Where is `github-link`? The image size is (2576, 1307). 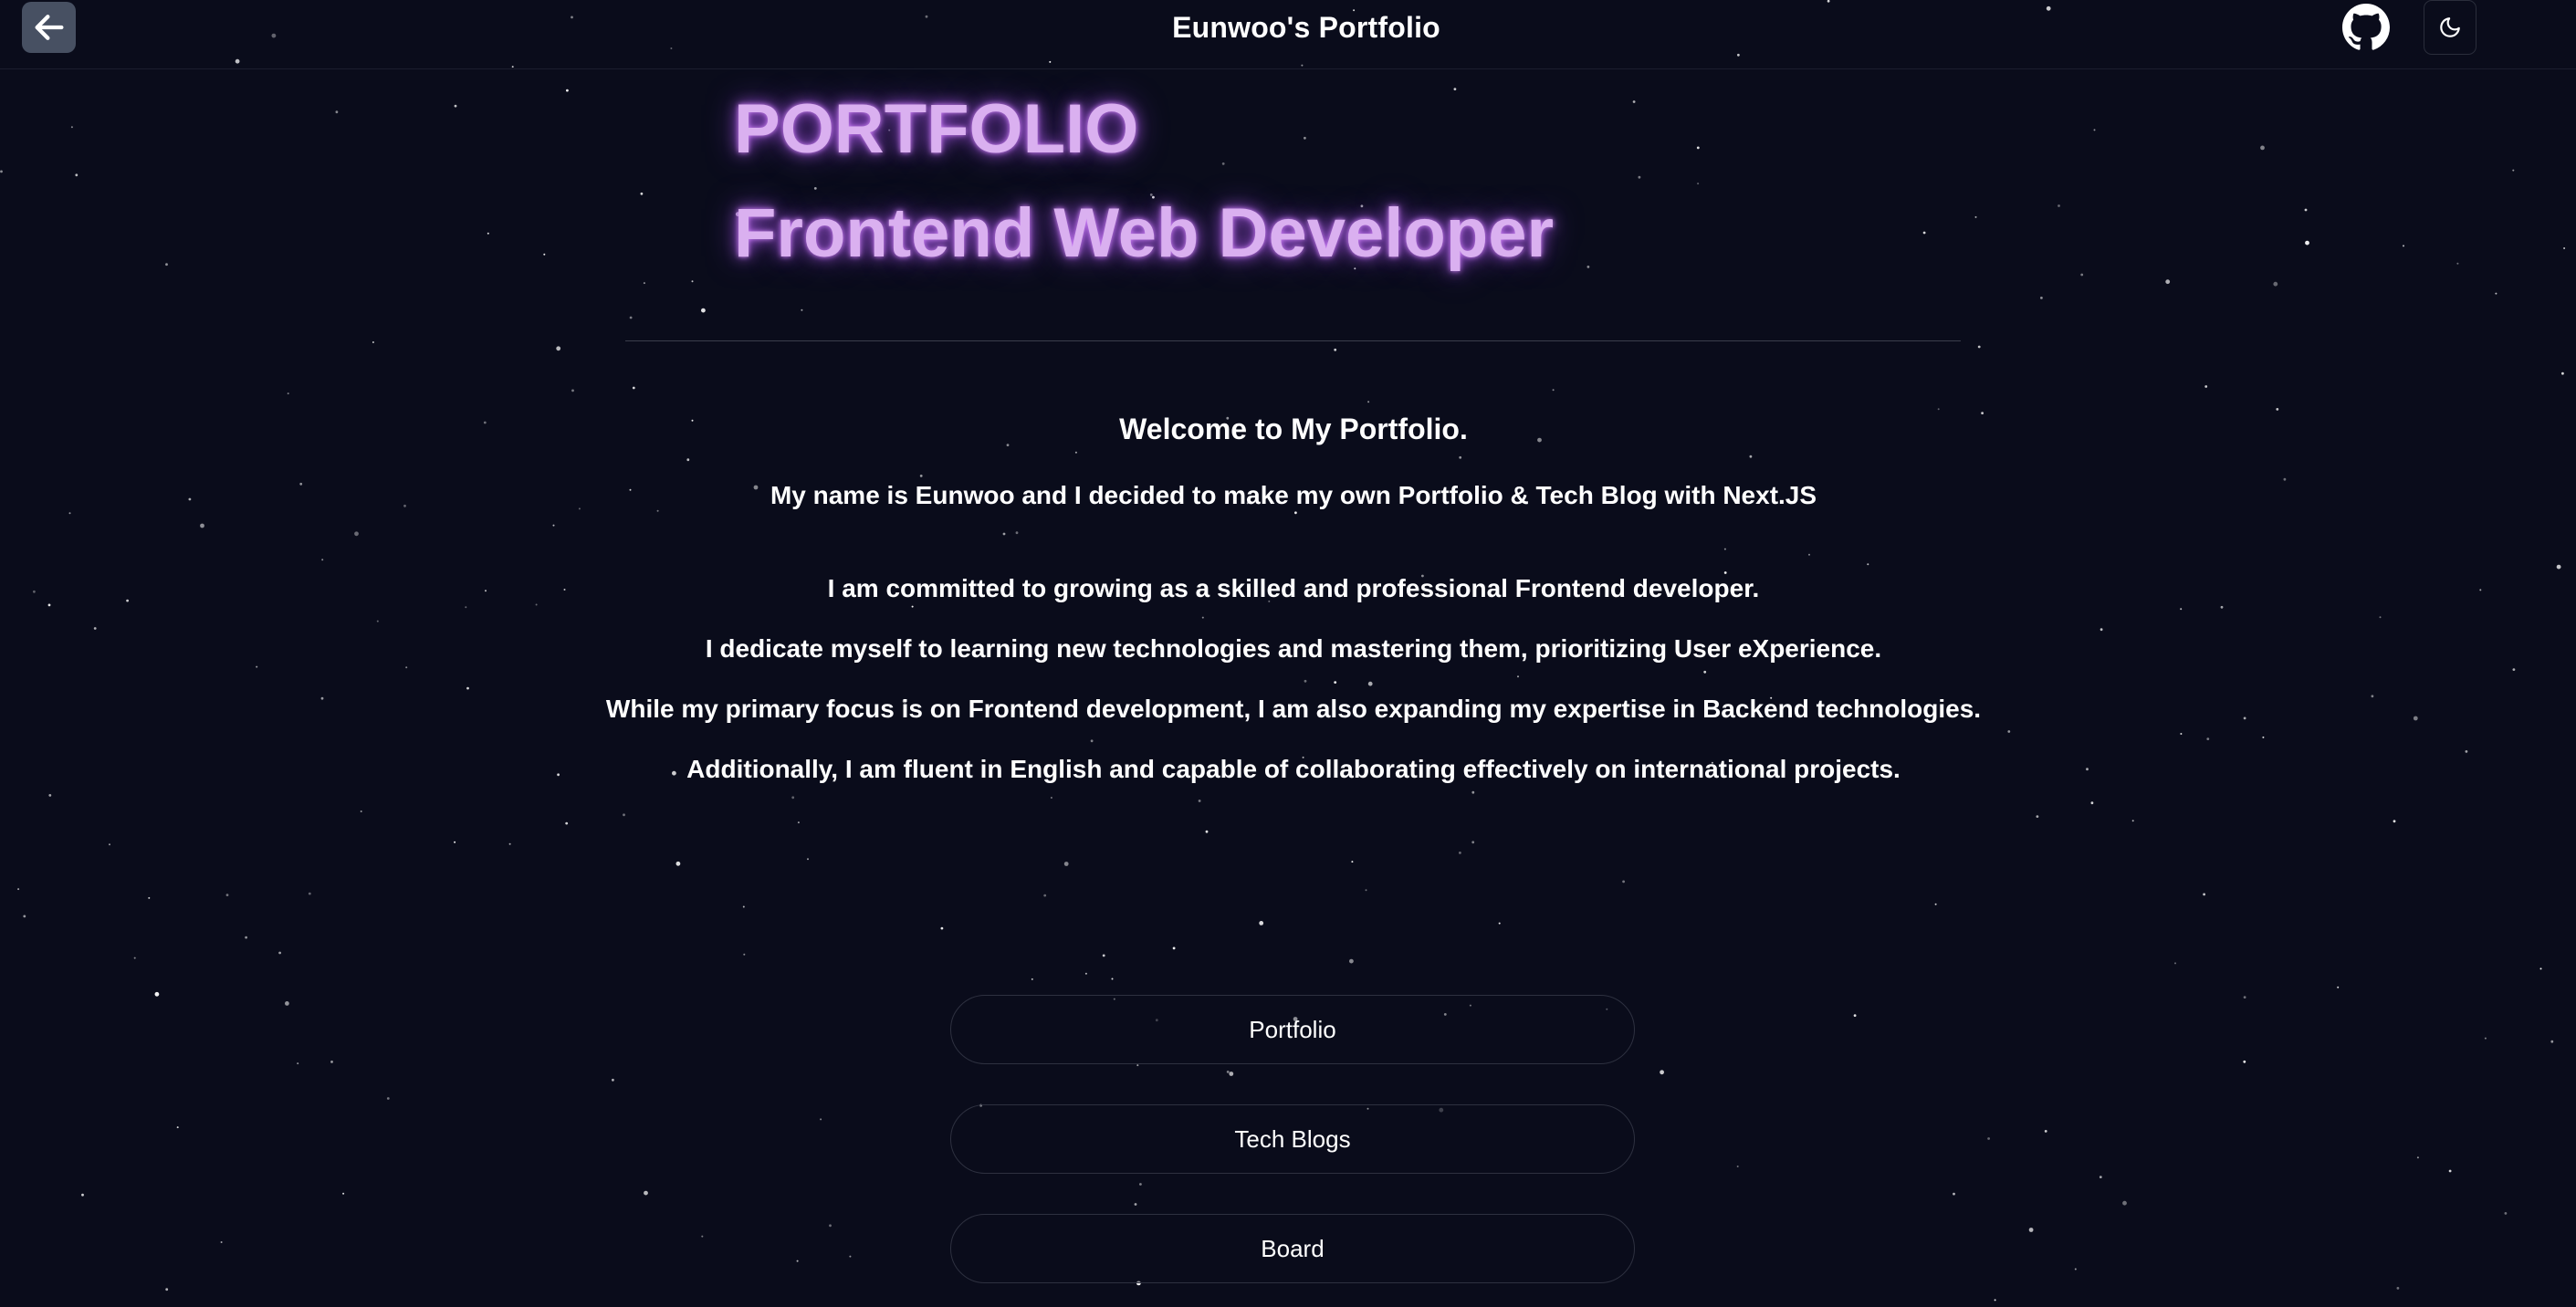
github-link is located at coordinates (2366, 27).